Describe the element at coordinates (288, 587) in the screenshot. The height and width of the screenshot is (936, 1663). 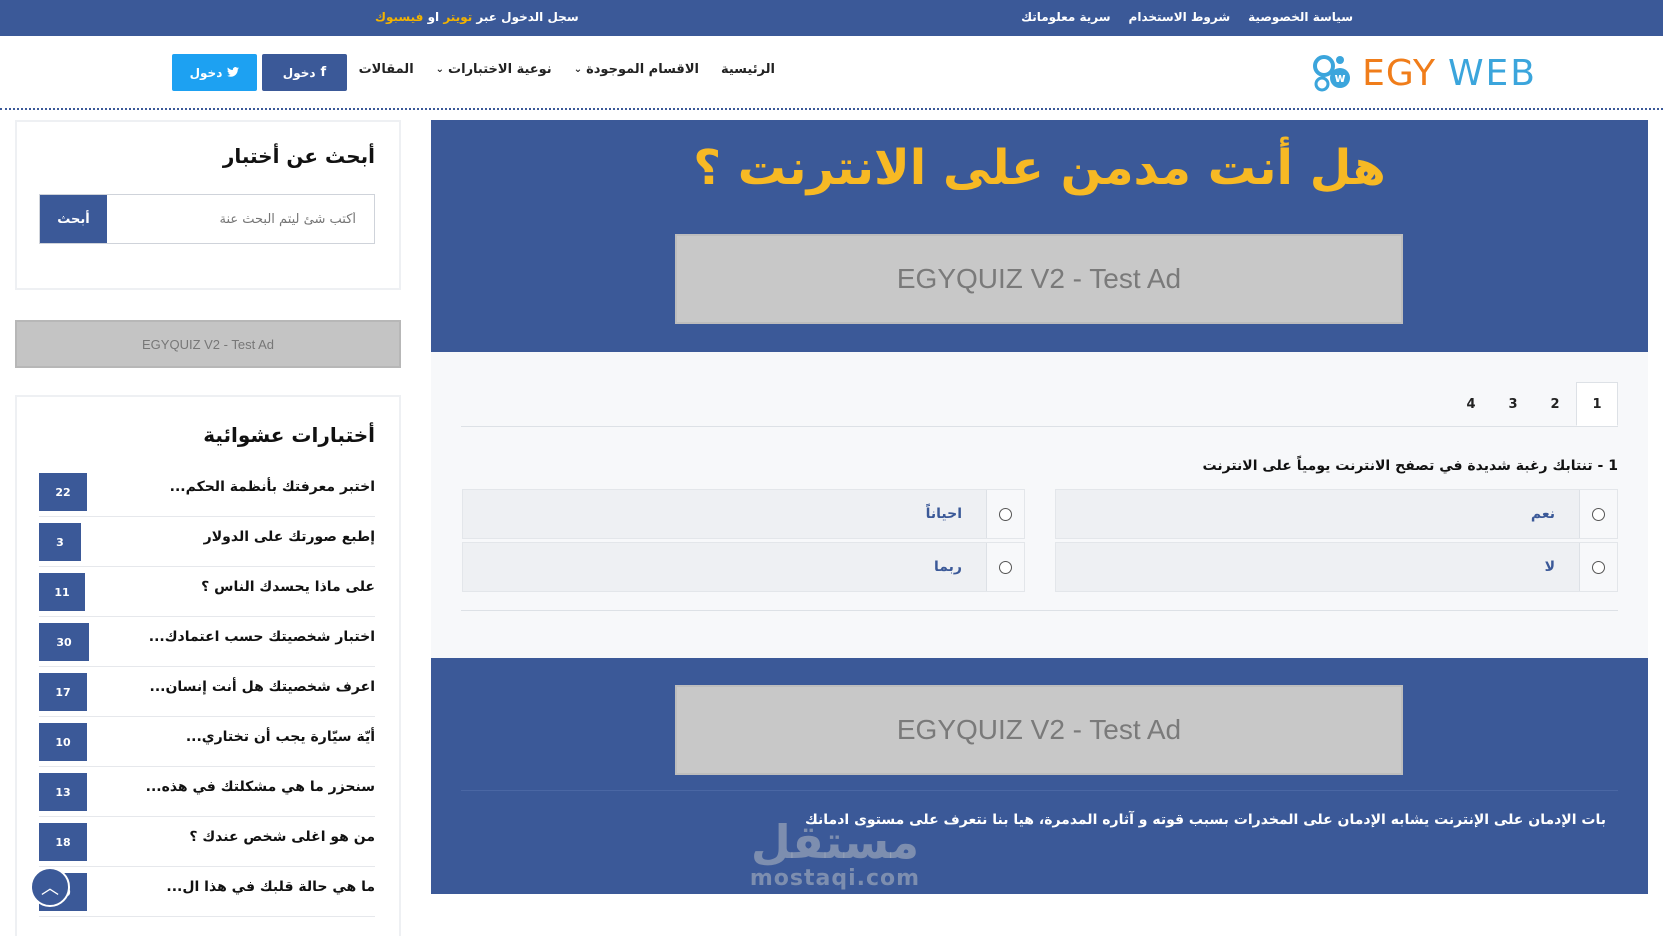
I see `random-quiz-title: على ماذا يحسدك الناس ؟` at that location.